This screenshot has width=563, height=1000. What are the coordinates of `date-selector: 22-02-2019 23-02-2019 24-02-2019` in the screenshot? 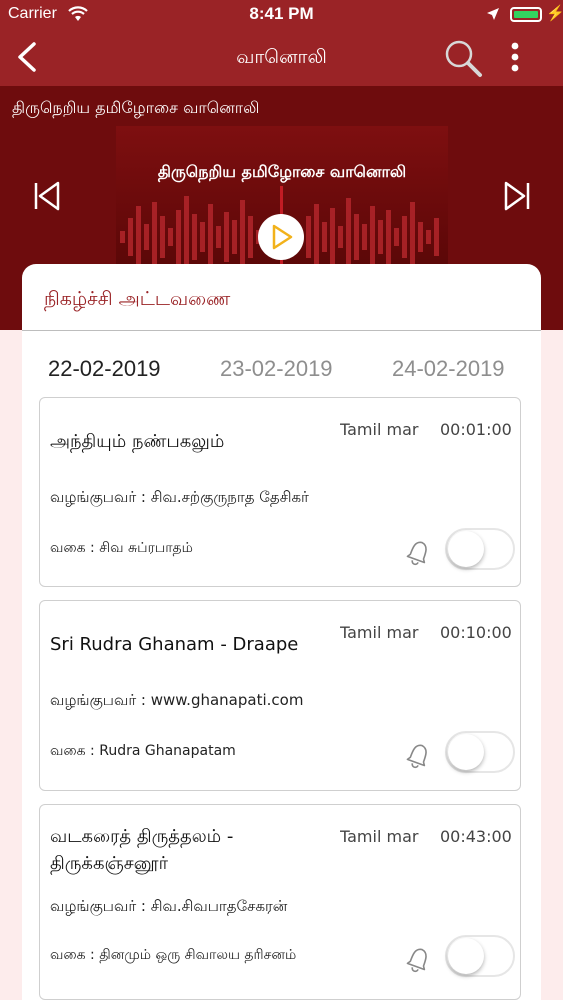 It's located at (281, 371).